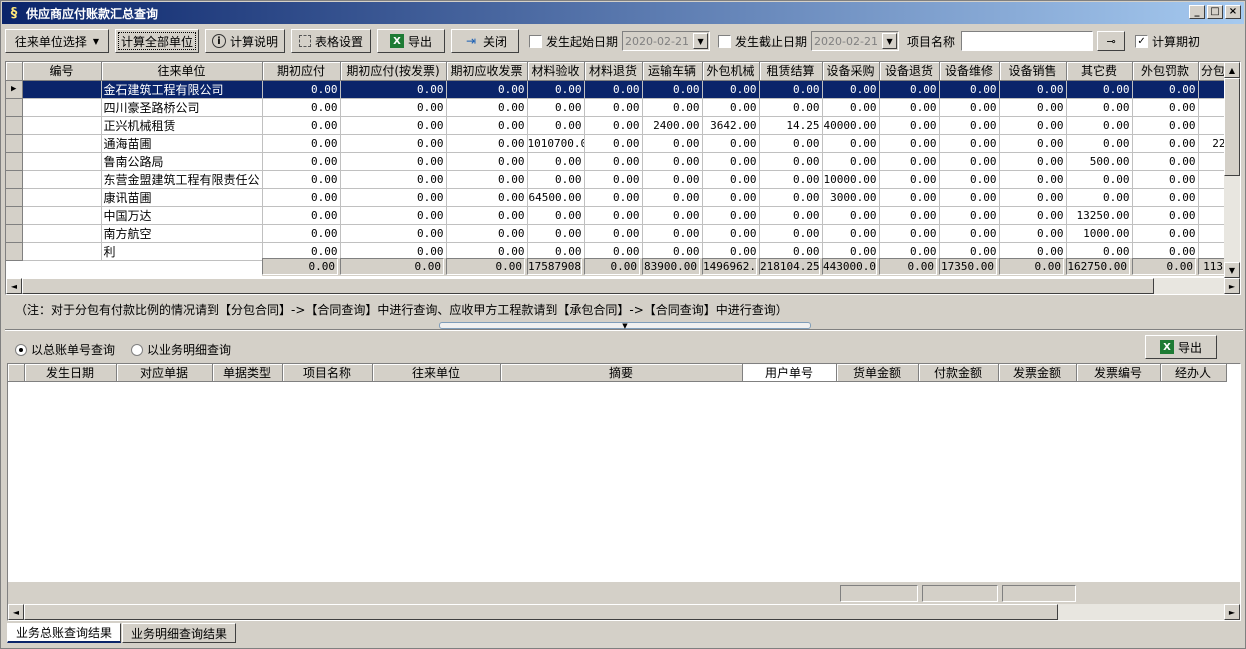 The image size is (1246, 649). What do you see at coordinates (1111, 41) in the screenshot?
I see `project-lookup-button: ⊸` at bounding box center [1111, 41].